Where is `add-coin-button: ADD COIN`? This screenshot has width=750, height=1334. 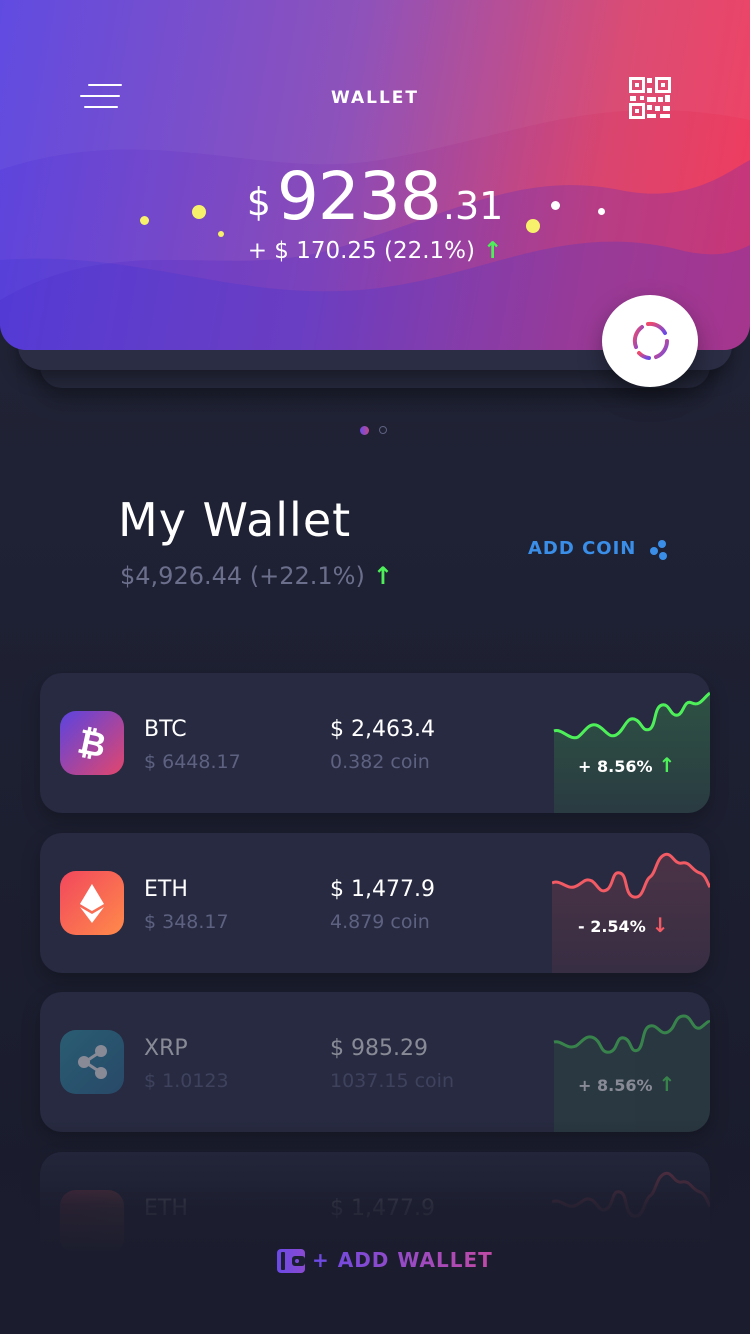
add-coin-button: ADD COIN is located at coordinates (582, 548).